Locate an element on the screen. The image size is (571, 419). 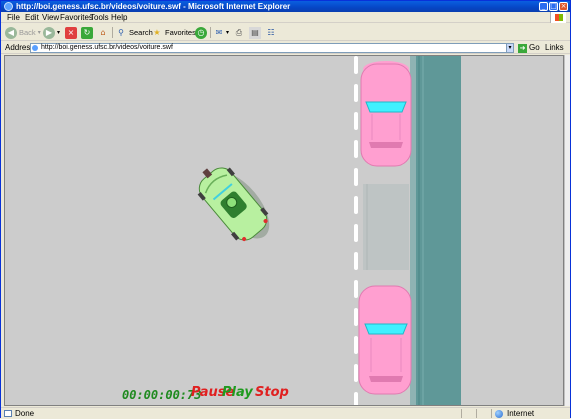
search-label: Search is located at coordinates (141, 32).